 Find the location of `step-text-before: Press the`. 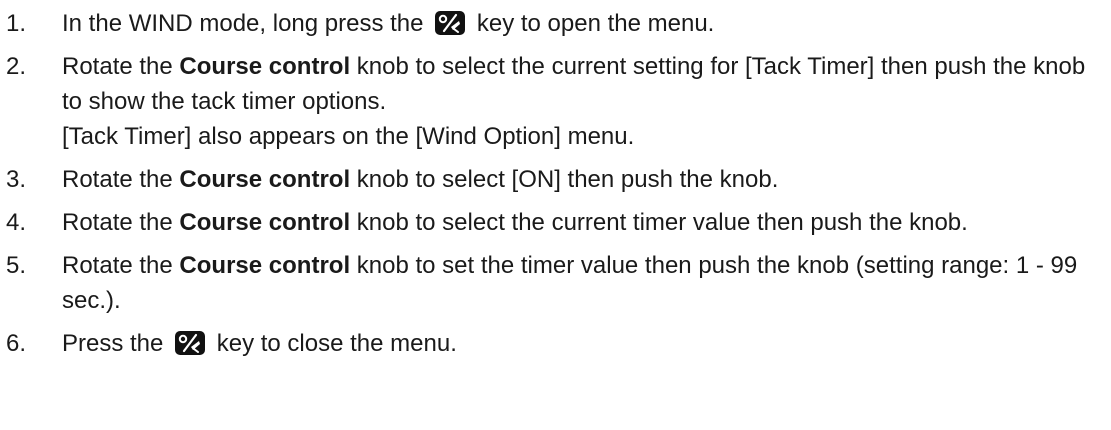

step-text-before: Press the is located at coordinates (113, 343).